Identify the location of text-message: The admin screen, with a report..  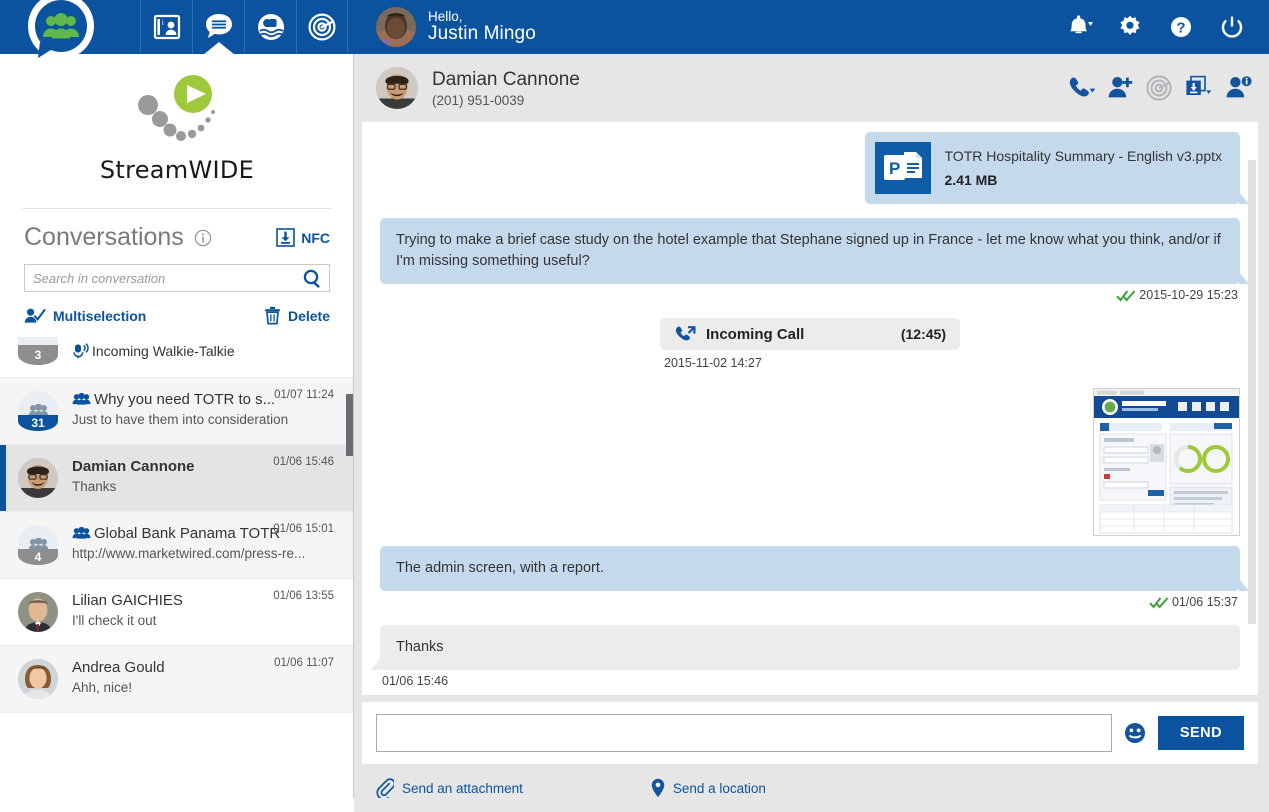
(814, 569).